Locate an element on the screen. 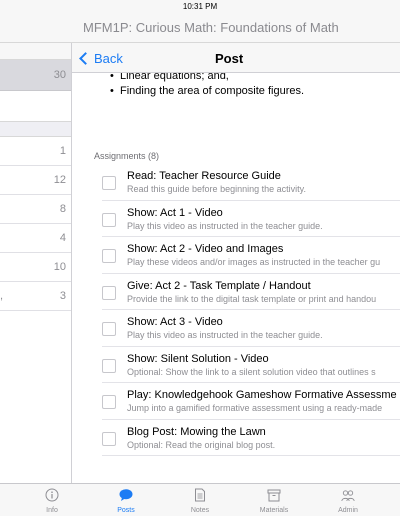 The width and height of the screenshot is (400, 516). left-list-row: 4 is located at coordinates (35, 238).